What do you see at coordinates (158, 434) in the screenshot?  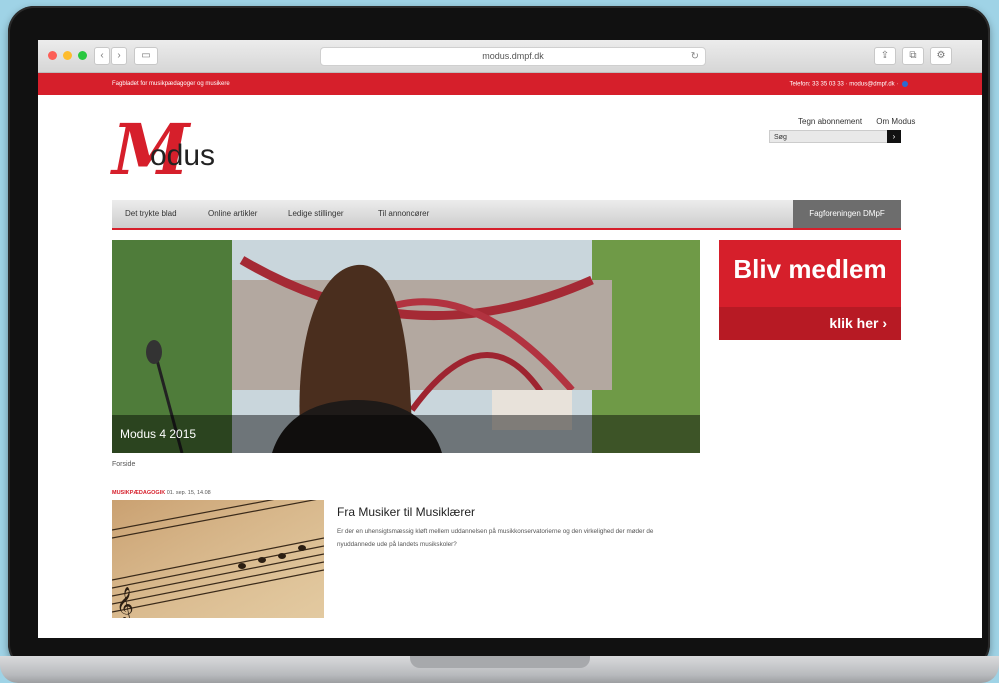 I see `hero-caption: Modus 4 2015` at bounding box center [158, 434].